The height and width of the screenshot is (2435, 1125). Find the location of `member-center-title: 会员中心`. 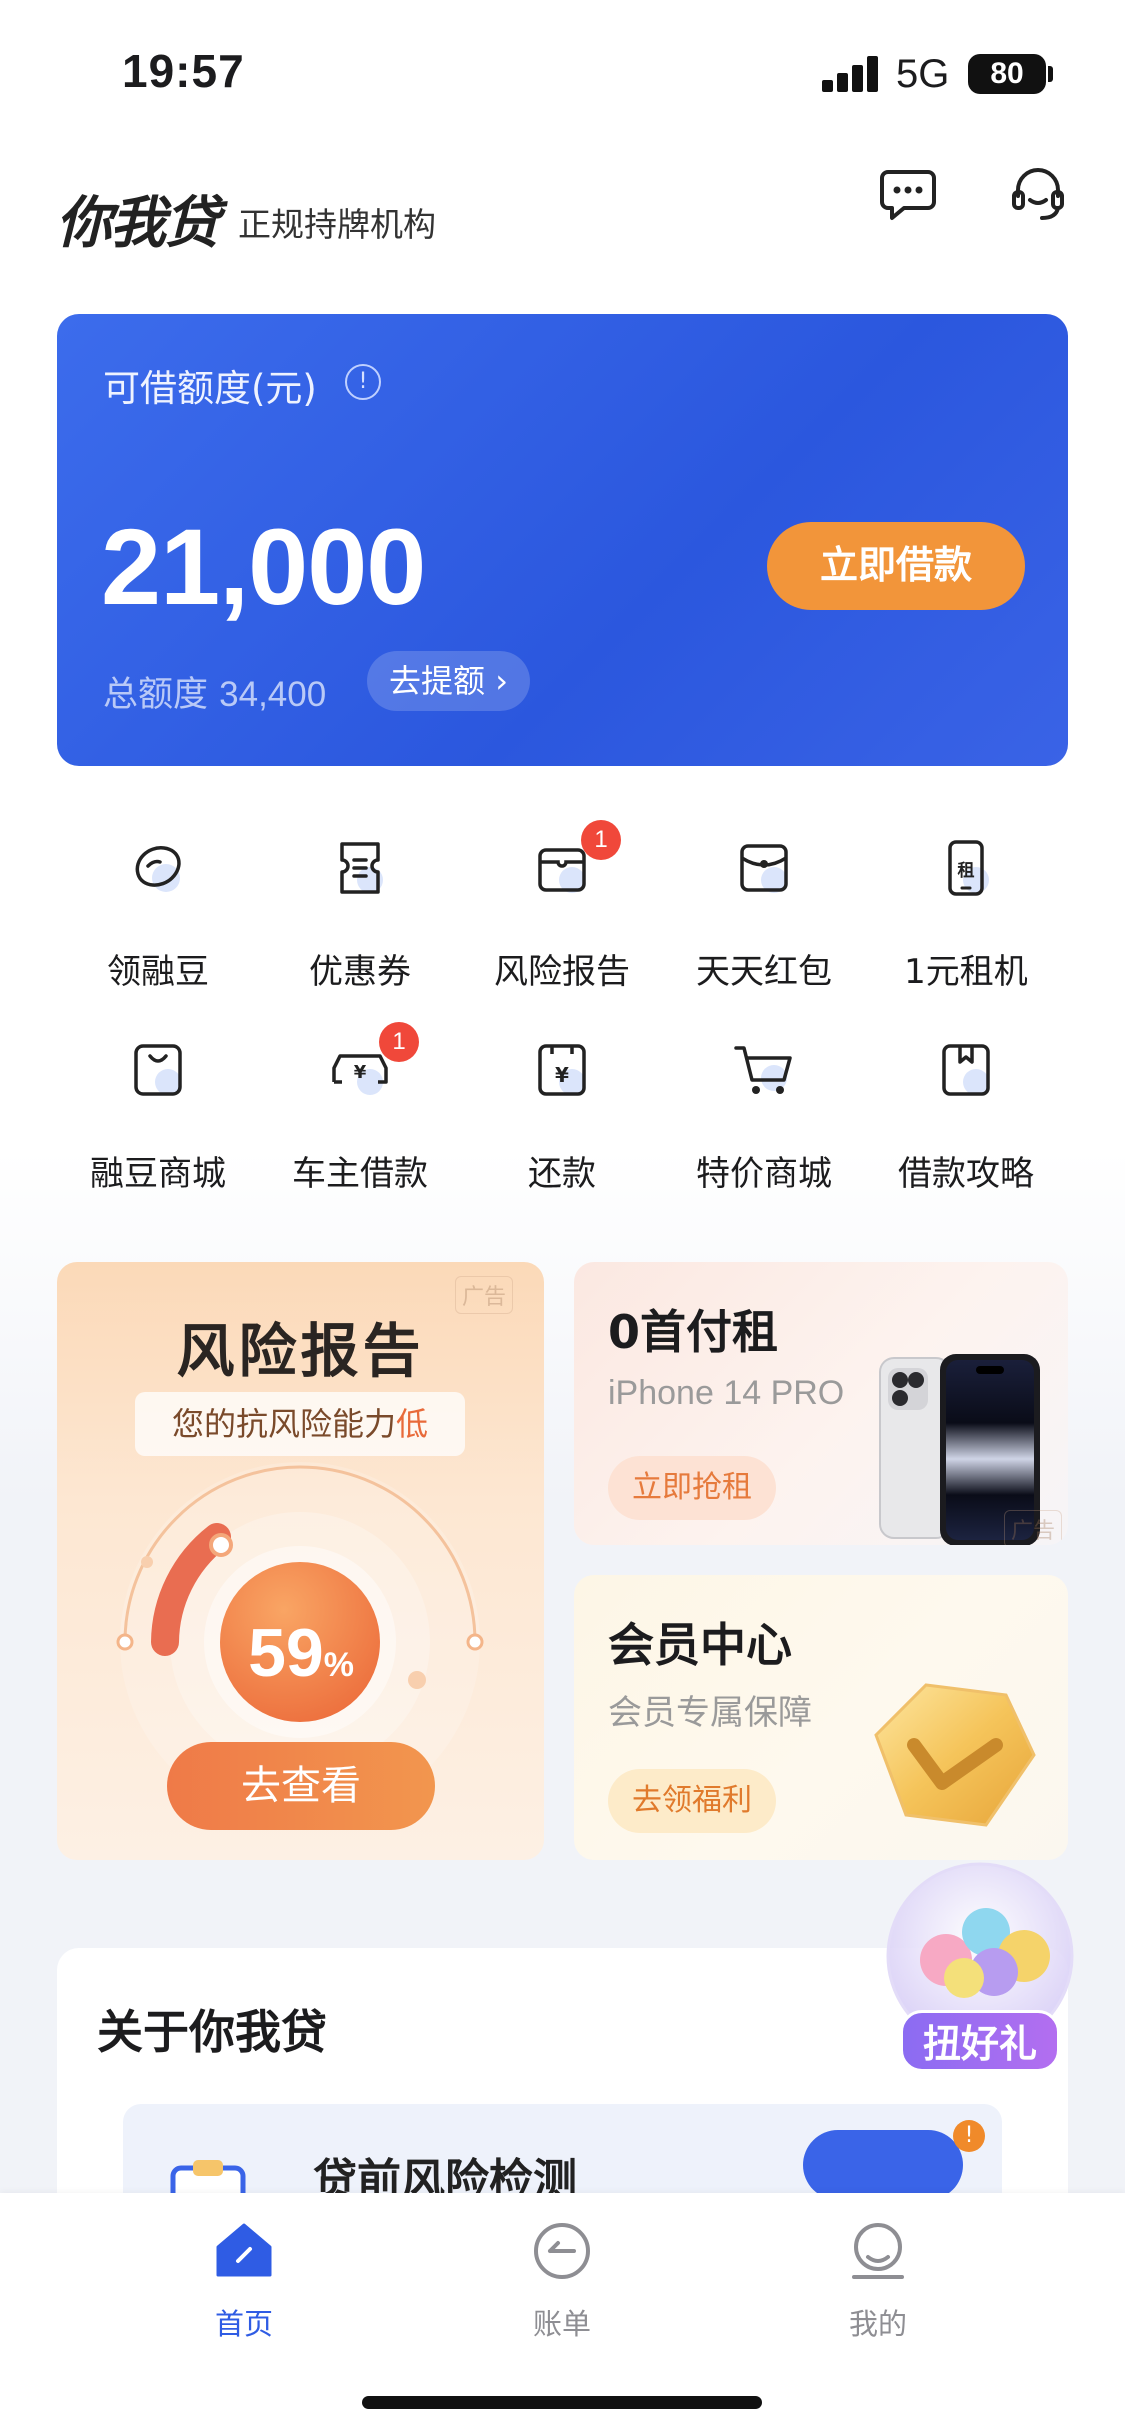

member-center-title: 会员中心 is located at coordinates (700, 1645).